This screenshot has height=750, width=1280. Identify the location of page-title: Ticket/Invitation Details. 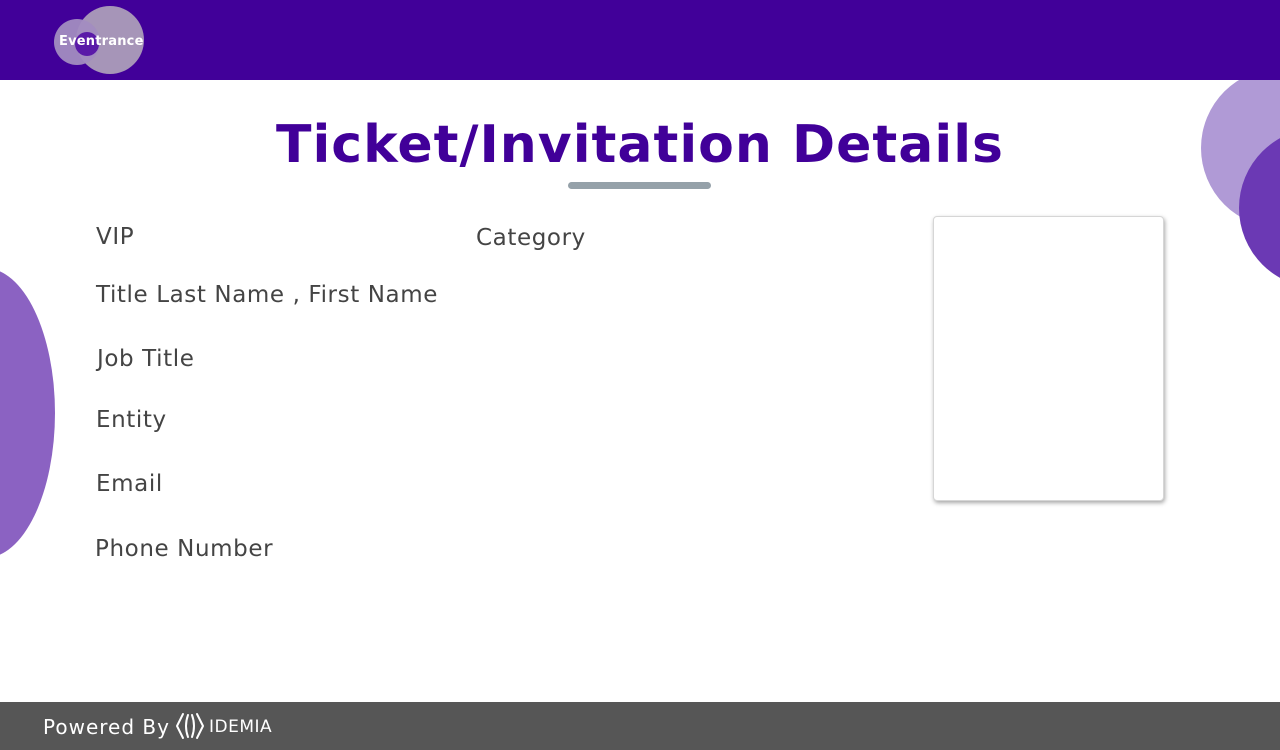
(640, 145).